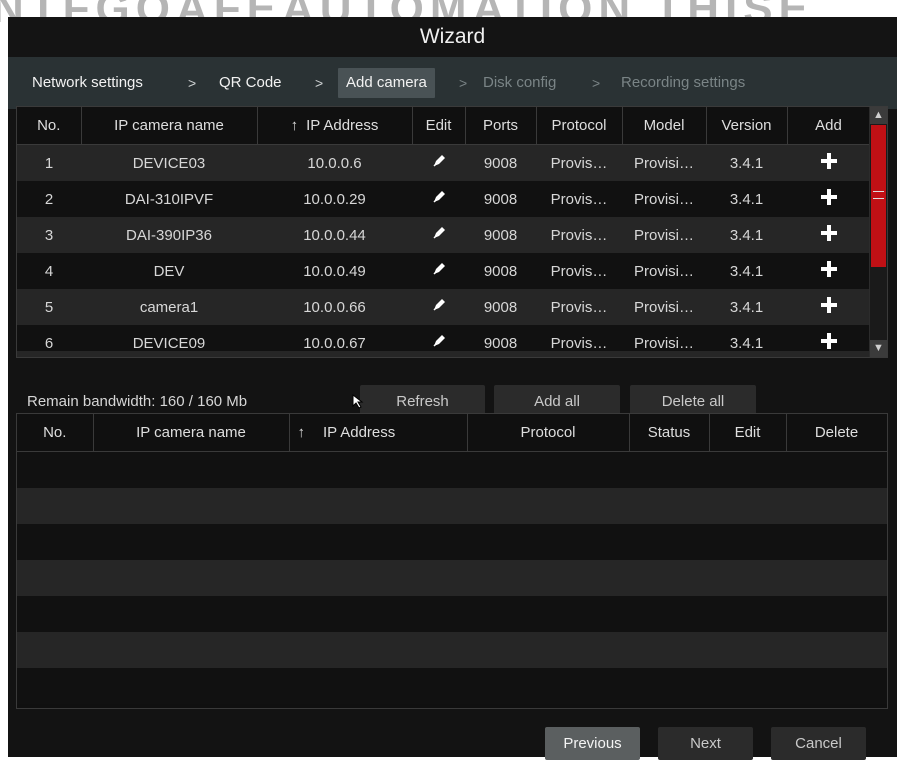  What do you see at coordinates (520, 82) in the screenshot?
I see `step-disk-config: Disk config` at bounding box center [520, 82].